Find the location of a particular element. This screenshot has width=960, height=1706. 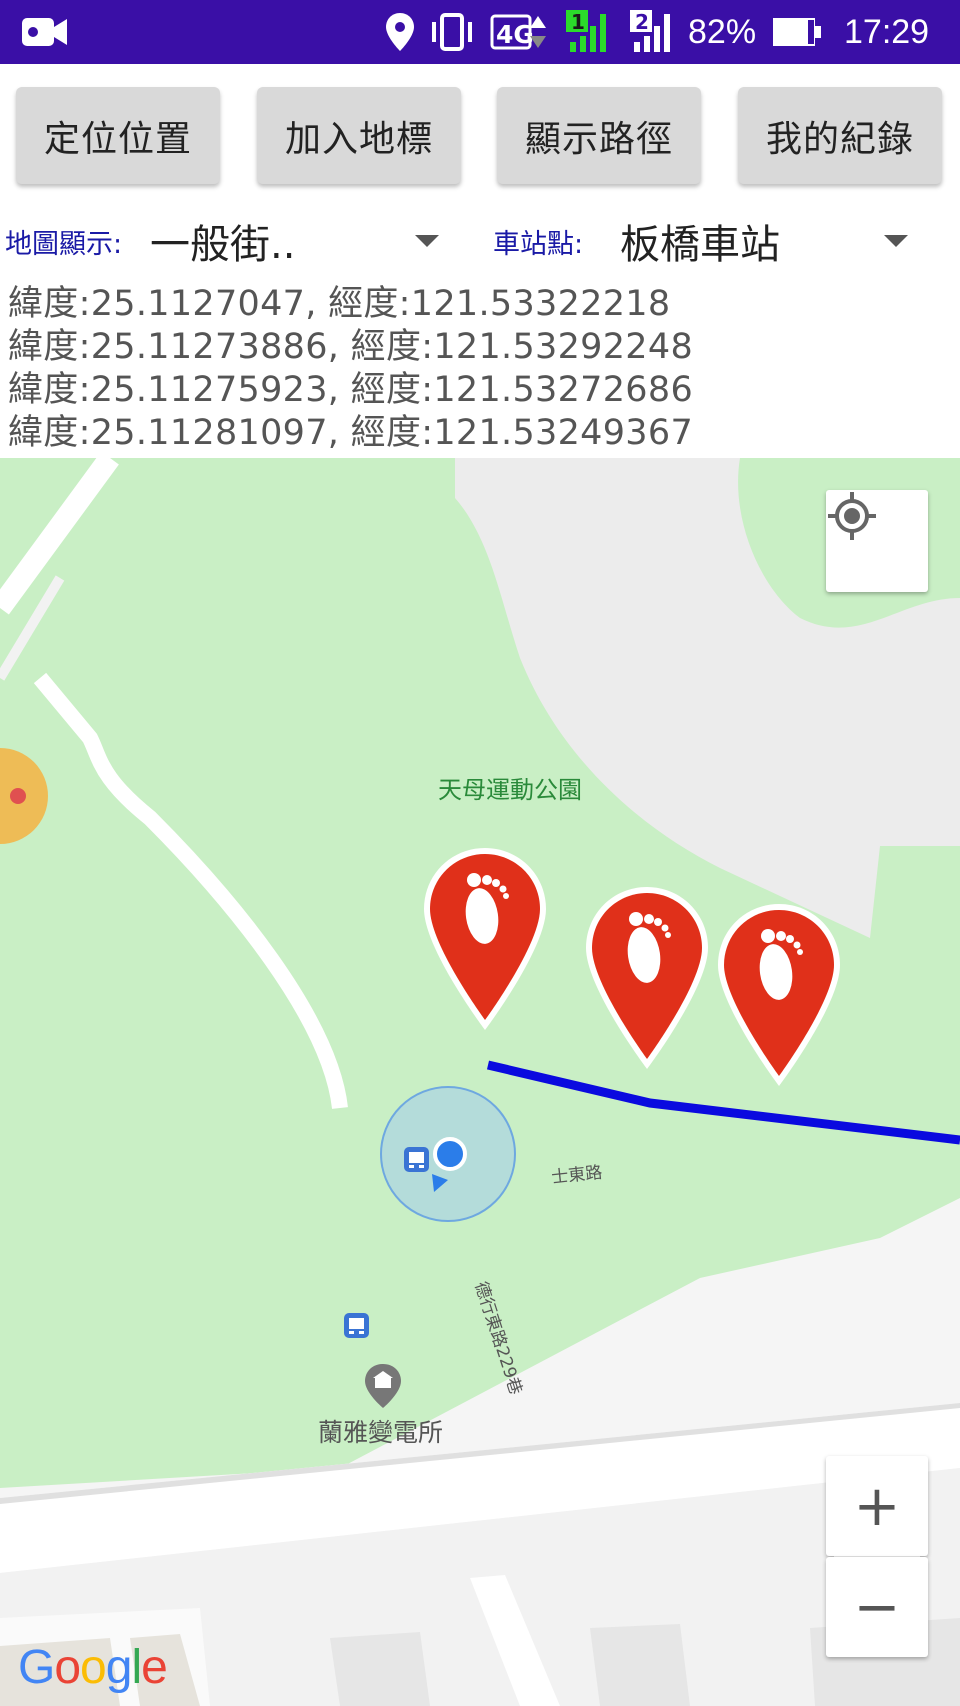

park-label: 天母運動公園 is located at coordinates (510, 790).